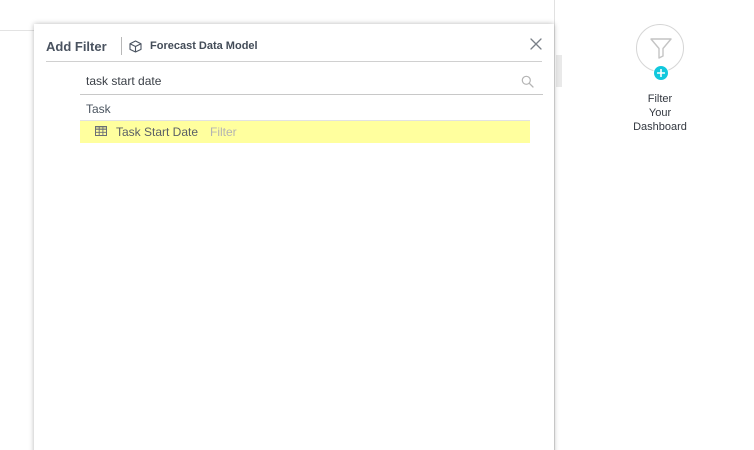 This screenshot has width=754, height=450. Describe the element at coordinates (294, 49) in the screenshot. I see `dialog-header: Add Filter Forecast Data Model` at that location.